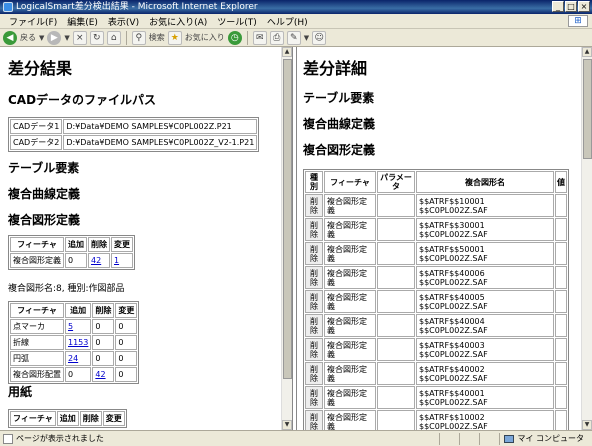 The width and height of the screenshot is (592, 446). I want to click on shape-name-cell: $$ATRF$$40005 $$C0PL002Z.SAF, so click(485, 301).